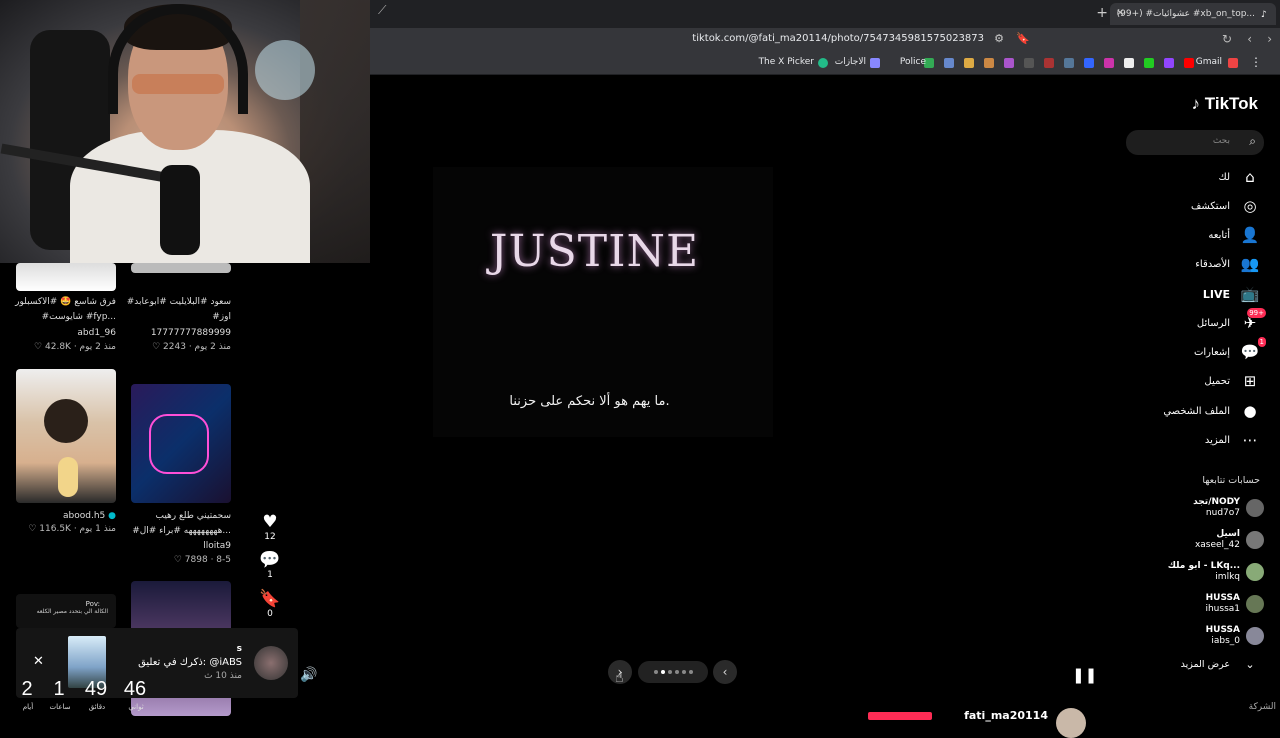 The width and height of the screenshot is (1280, 738). Describe the element at coordinates (1227, 264) in the screenshot. I see `nav-item-friends: الأصدقاء 👥` at that location.